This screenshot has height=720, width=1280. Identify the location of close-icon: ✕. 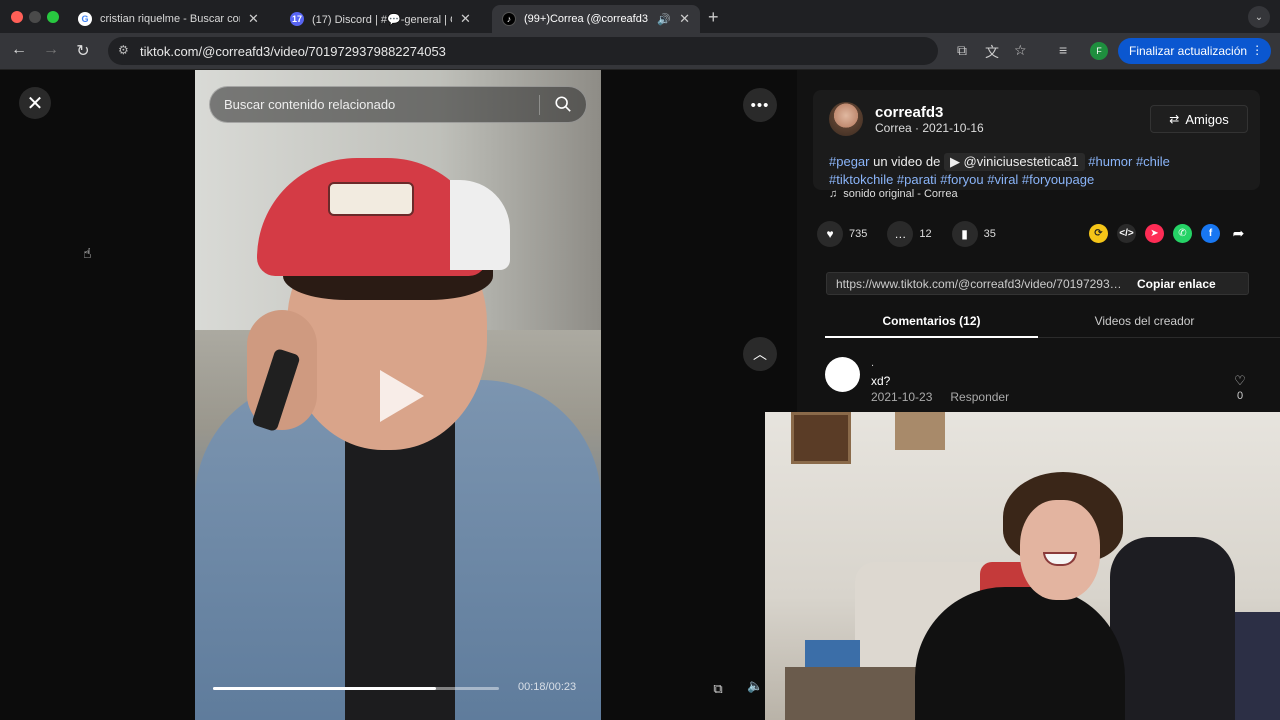
(35, 103).